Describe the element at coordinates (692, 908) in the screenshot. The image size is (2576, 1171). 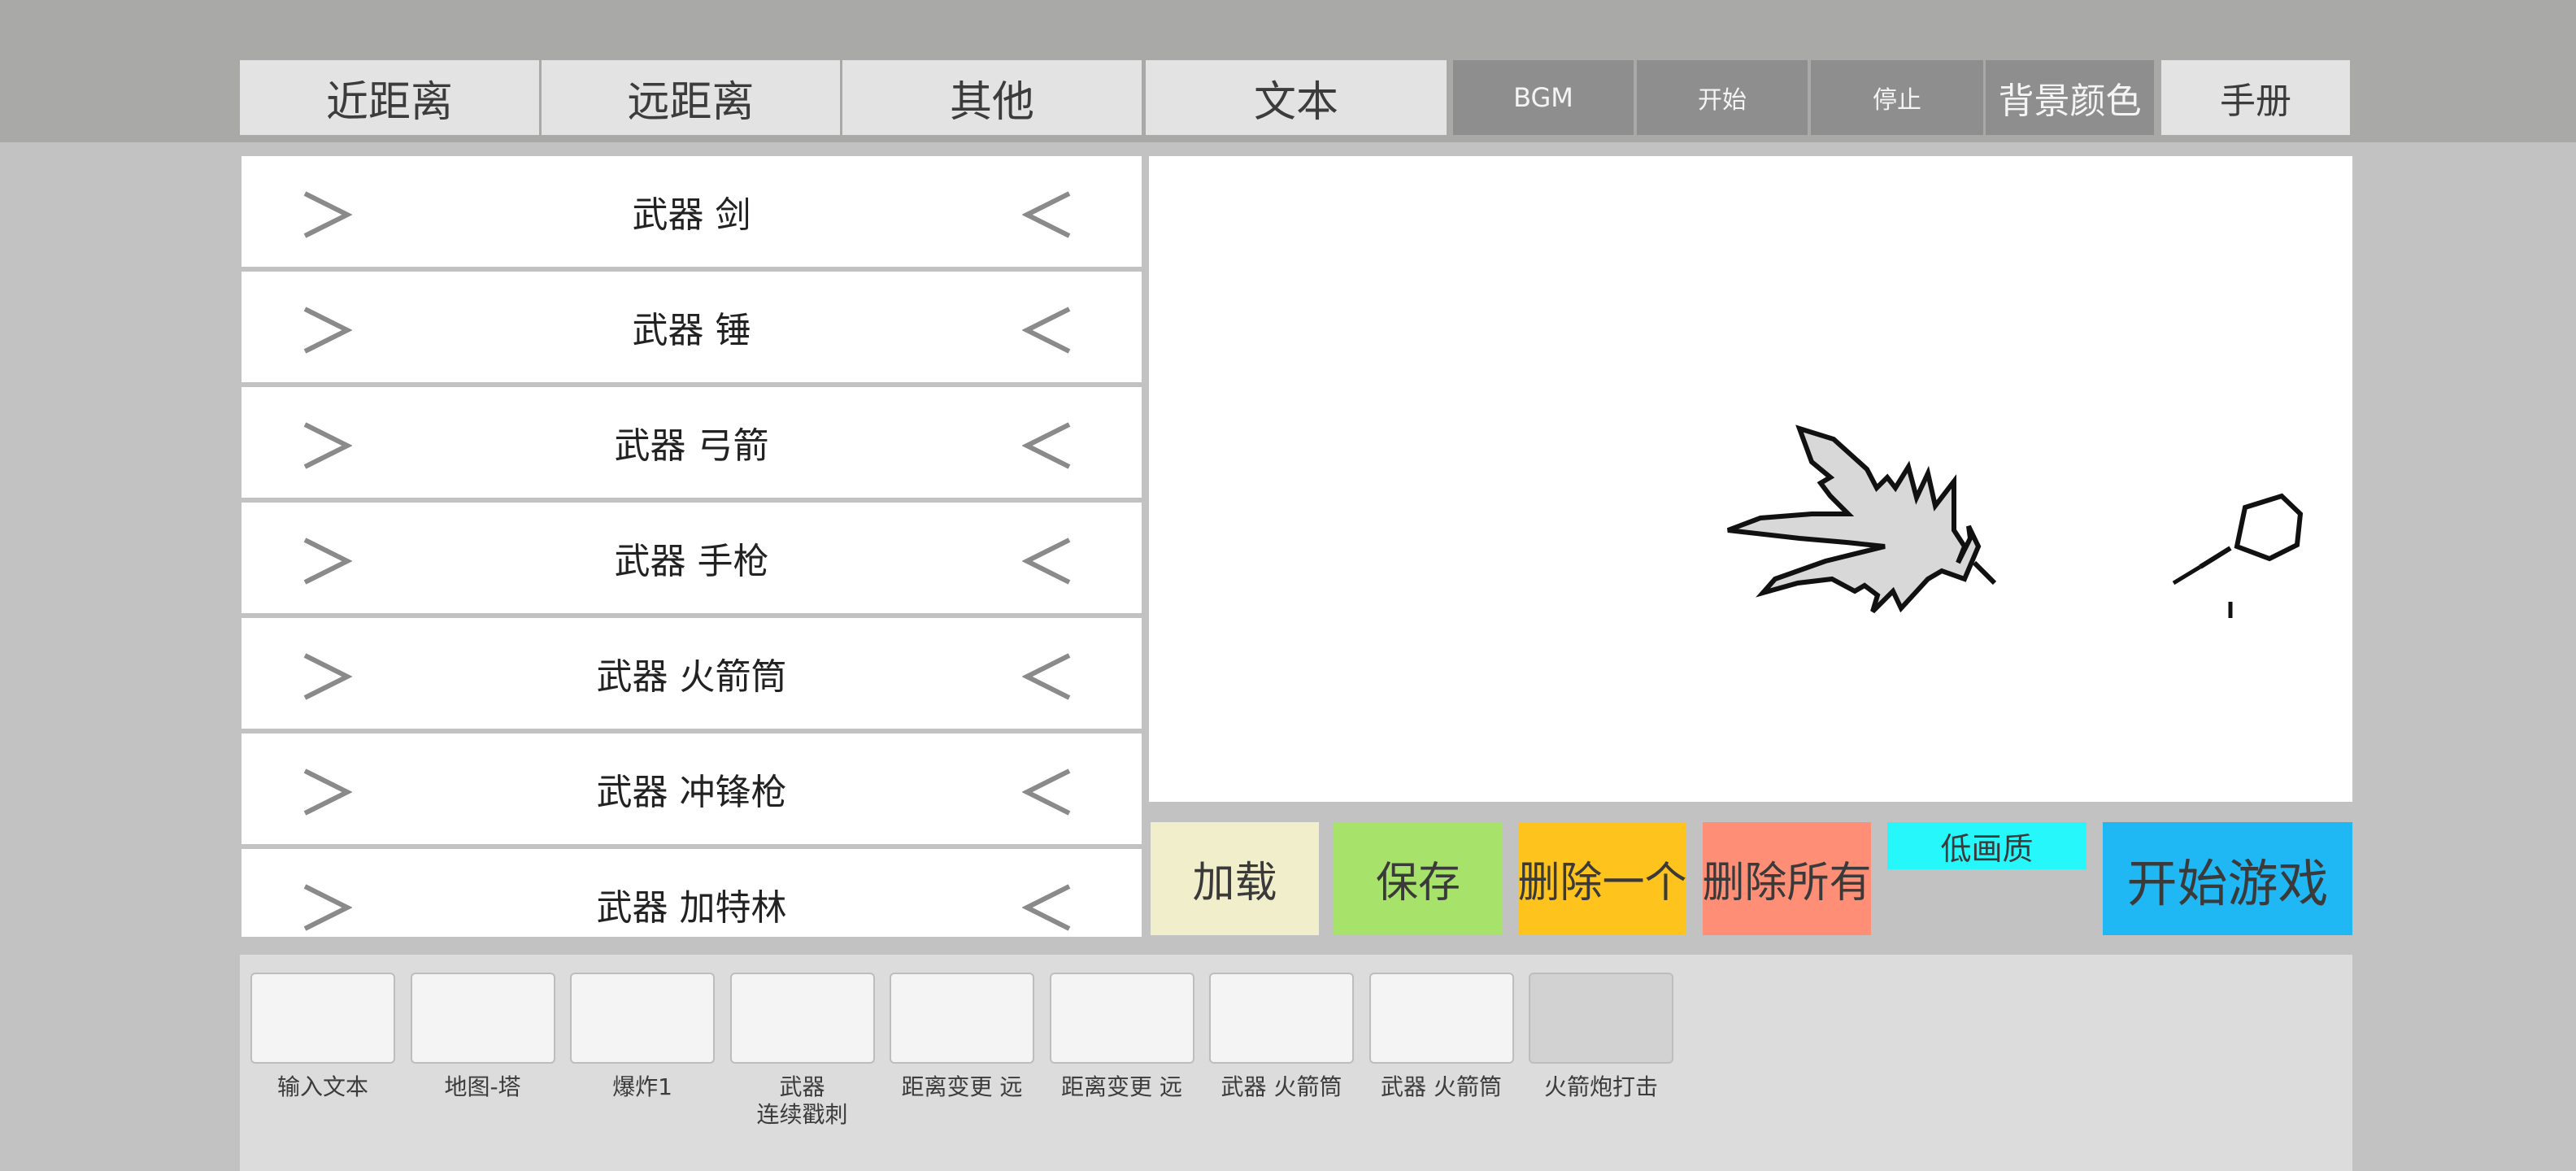
I see `weapon-label: 武器 加特林` at that location.